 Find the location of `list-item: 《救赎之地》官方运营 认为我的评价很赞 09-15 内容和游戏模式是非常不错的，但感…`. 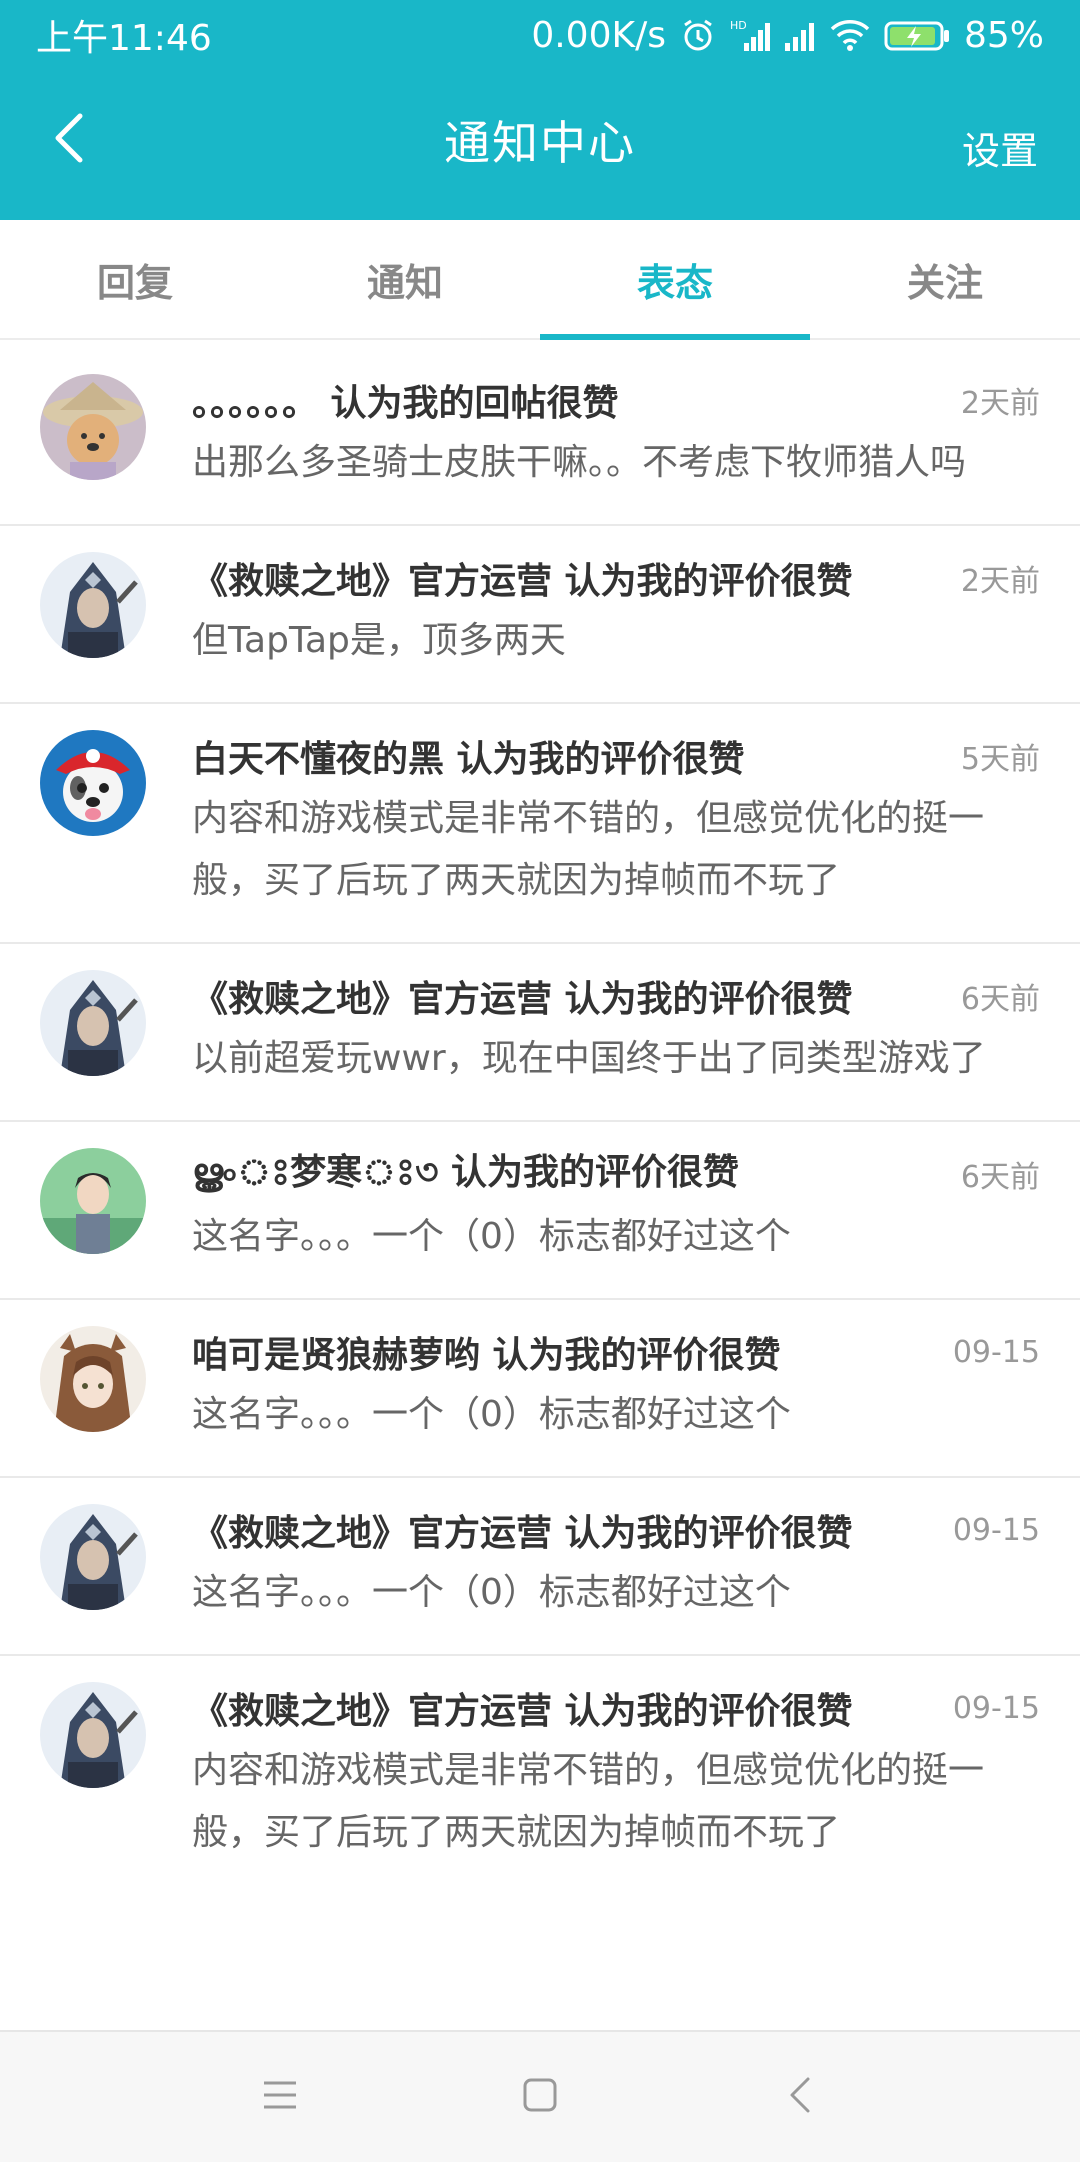

list-item: 《救赎之地》官方运营 认为我的评价很赞 09-15 内容和游戏模式是非常不错的，但感… is located at coordinates (540, 1775).